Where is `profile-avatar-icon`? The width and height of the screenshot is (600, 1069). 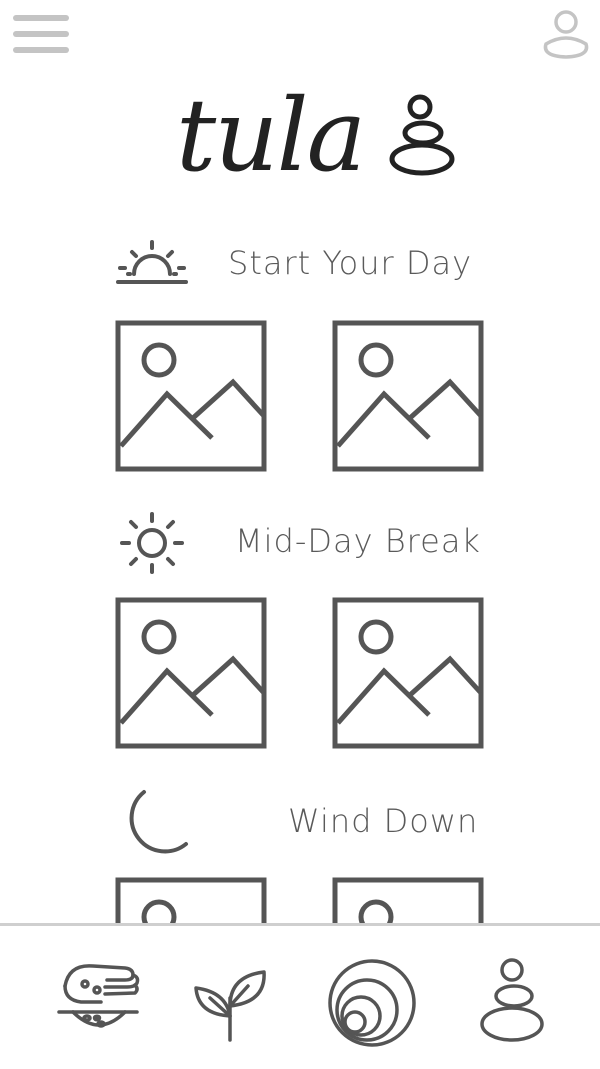 profile-avatar-icon is located at coordinates (566, 34).